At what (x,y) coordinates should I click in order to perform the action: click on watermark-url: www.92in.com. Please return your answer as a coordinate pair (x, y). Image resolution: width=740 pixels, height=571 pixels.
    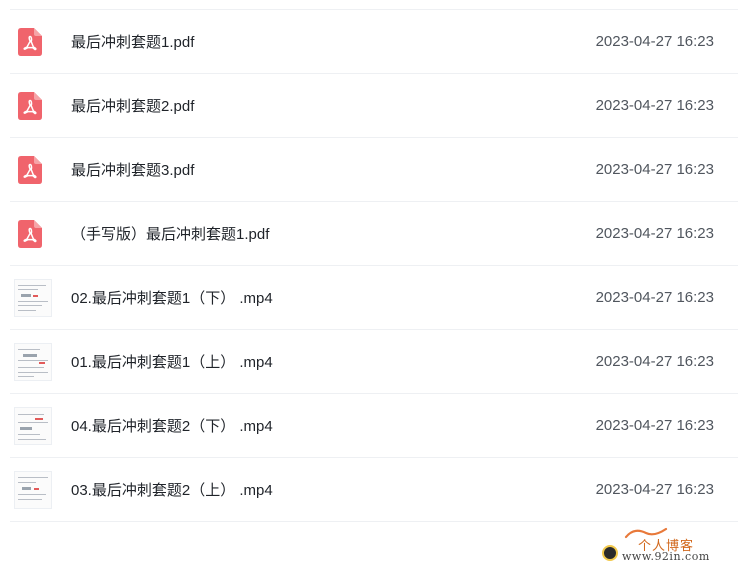
    Looking at the image, I should click on (666, 556).